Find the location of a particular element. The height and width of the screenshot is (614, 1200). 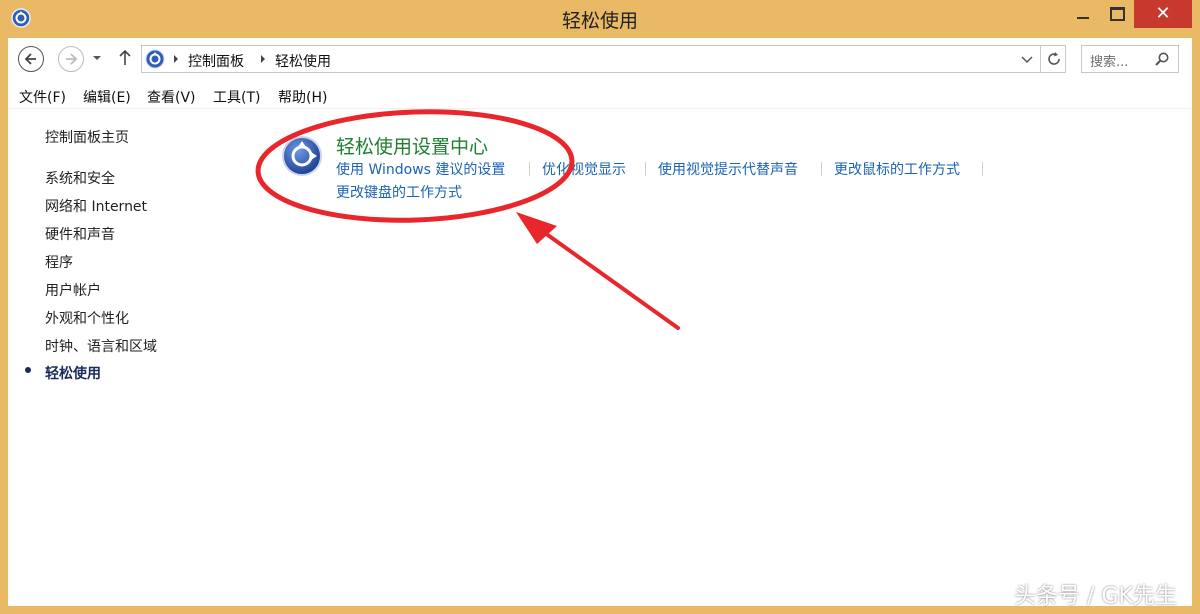

watermark-text: 头条号 / GK先生 is located at coordinates (1095, 596).